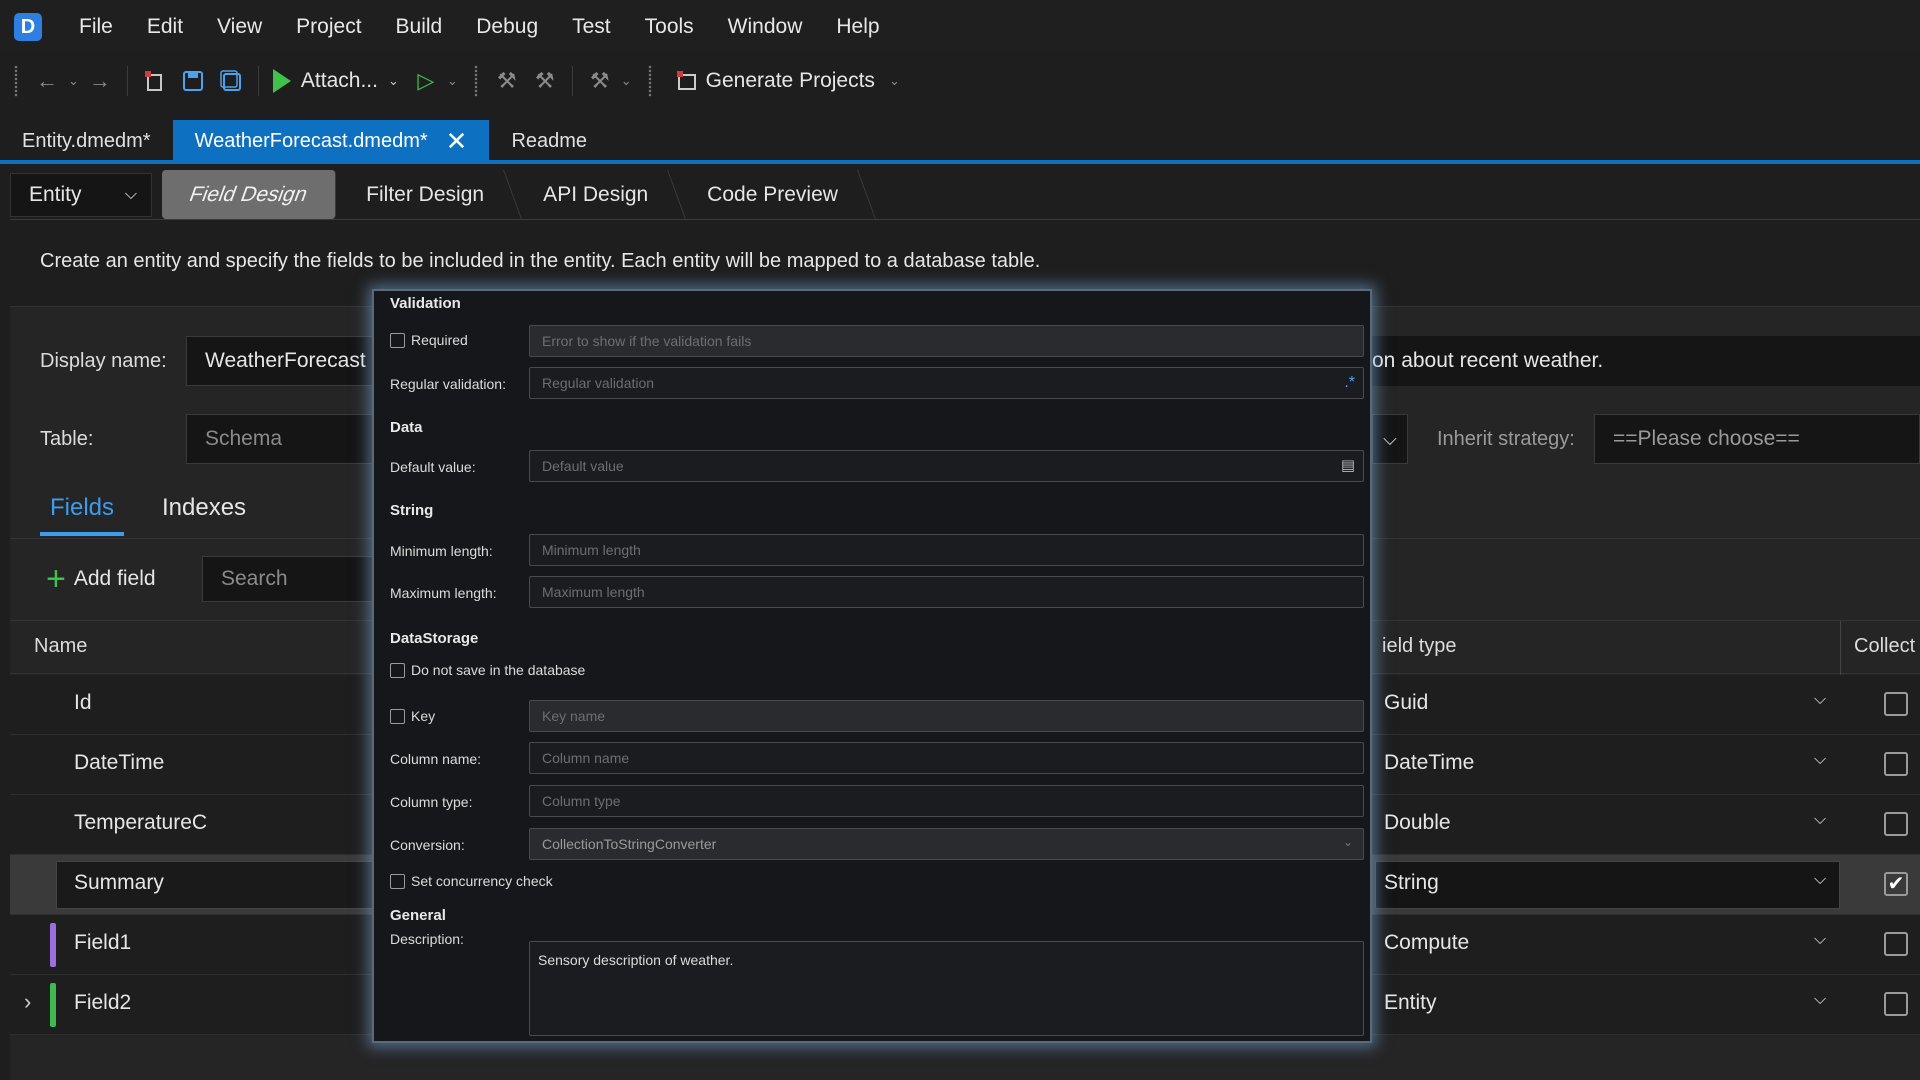 The height and width of the screenshot is (1080, 1920). Describe the element at coordinates (81, 195) in the screenshot. I see `entity-type-select: Entity ⌵` at that location.